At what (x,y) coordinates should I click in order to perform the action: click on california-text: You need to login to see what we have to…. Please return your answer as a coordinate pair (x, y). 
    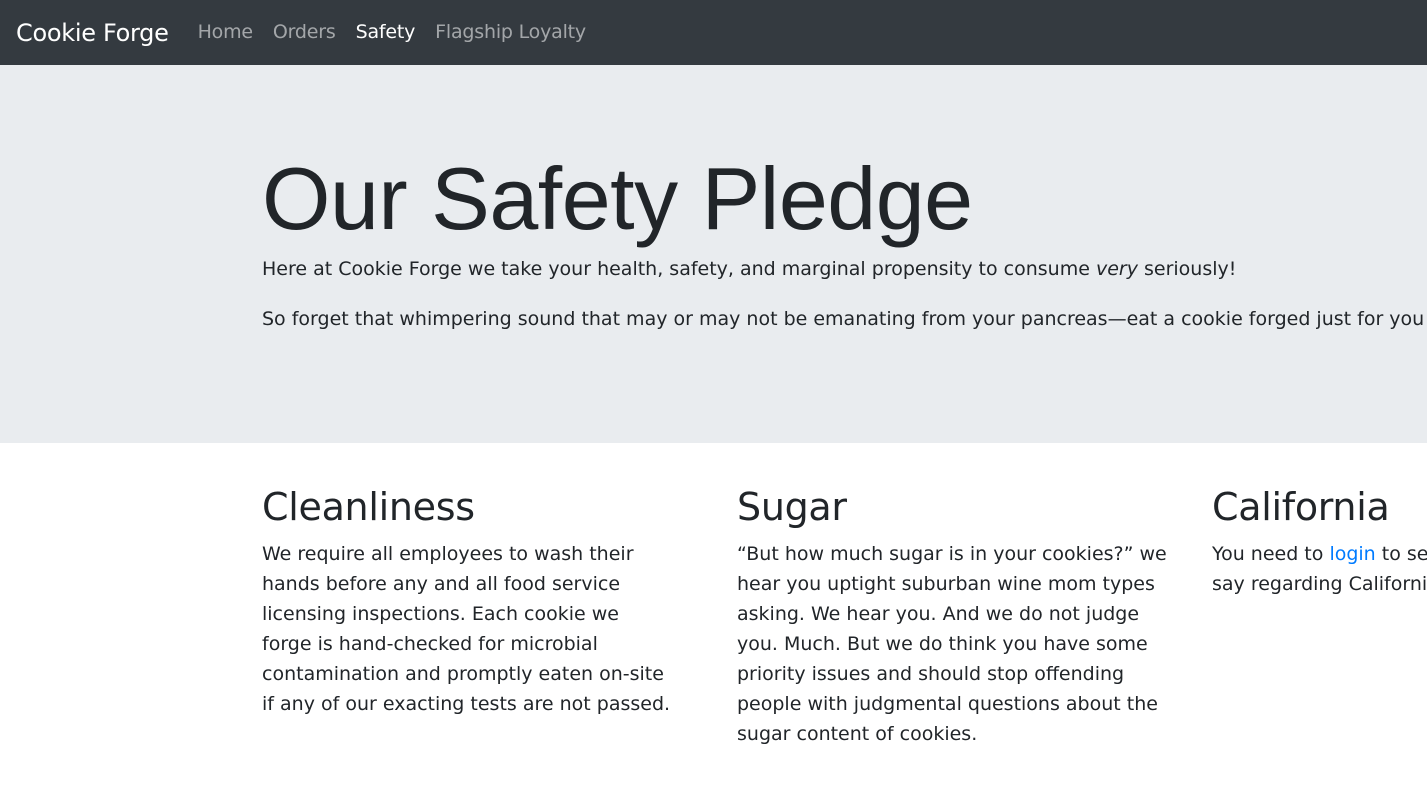
    Looking at the image, I should click on (1319, 569).